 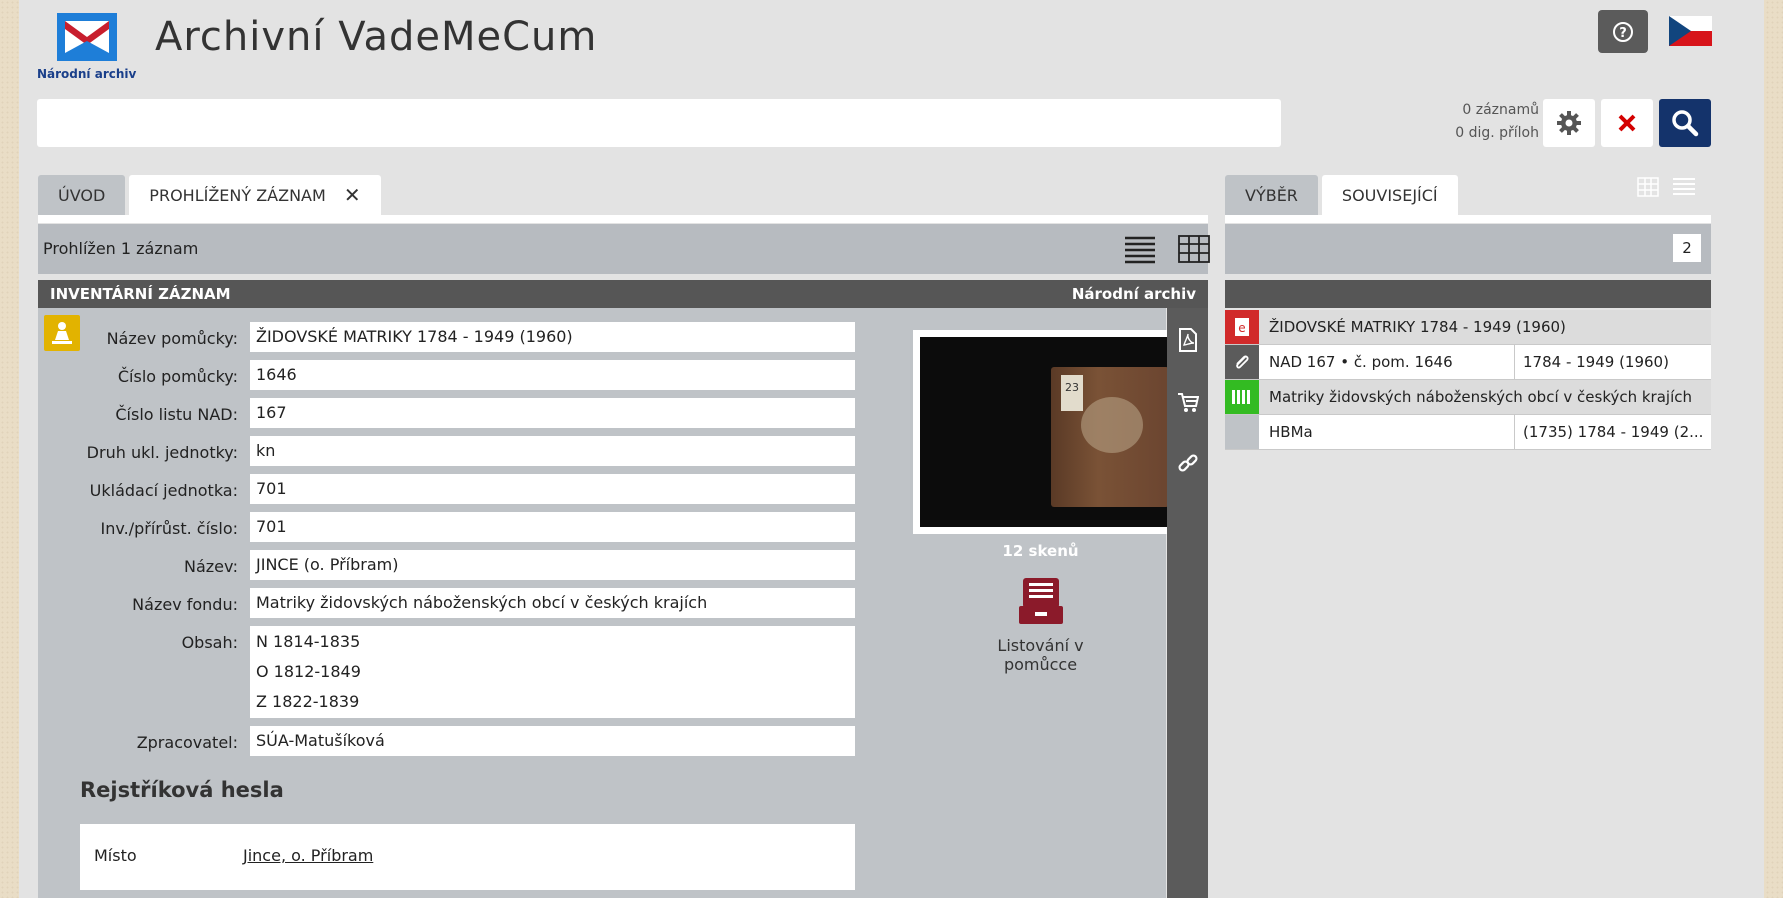 I want to click on related-status-bar: 2, so click(x=1468, y=249).